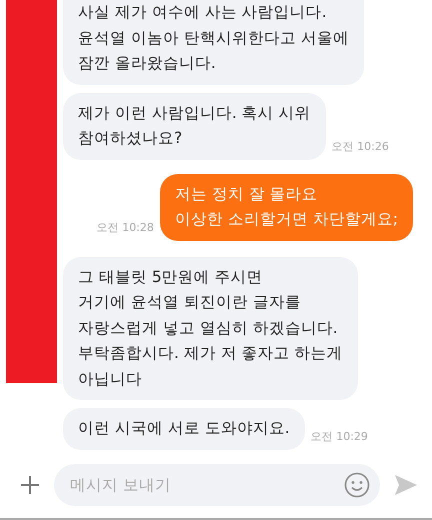 This screenshot has width=432, height=520. What do you see at coordinates (194, 126) in the screenshot?
I see `message-bubble: 제가 이런 사람입니다. 혹시 시위 참여하셨나요?` at bounding box center [194, 126].